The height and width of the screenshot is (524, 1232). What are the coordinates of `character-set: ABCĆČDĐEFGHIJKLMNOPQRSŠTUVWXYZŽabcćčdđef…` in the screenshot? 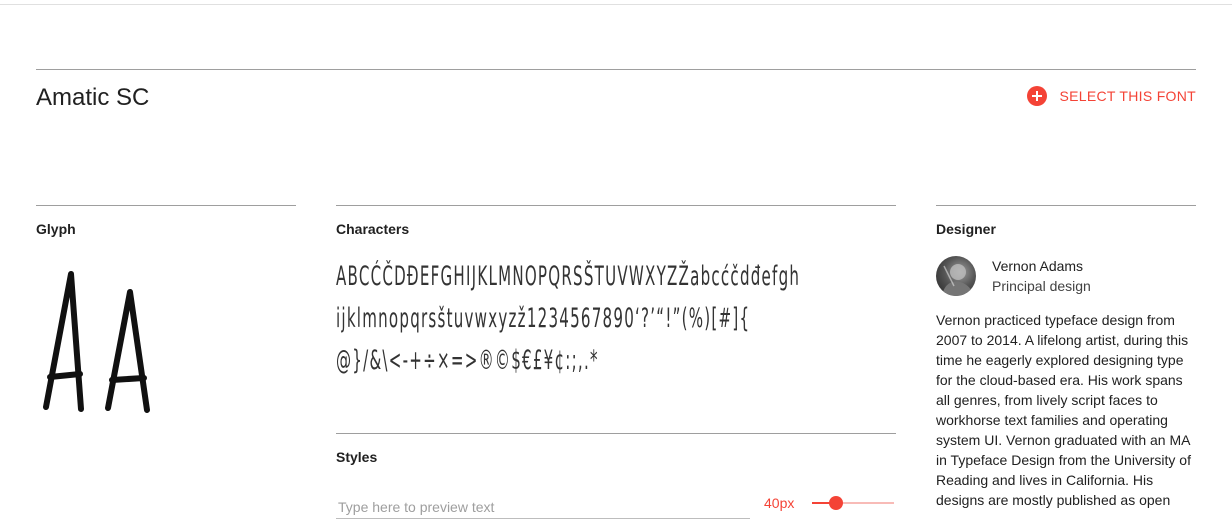 It's located at (568, 319).